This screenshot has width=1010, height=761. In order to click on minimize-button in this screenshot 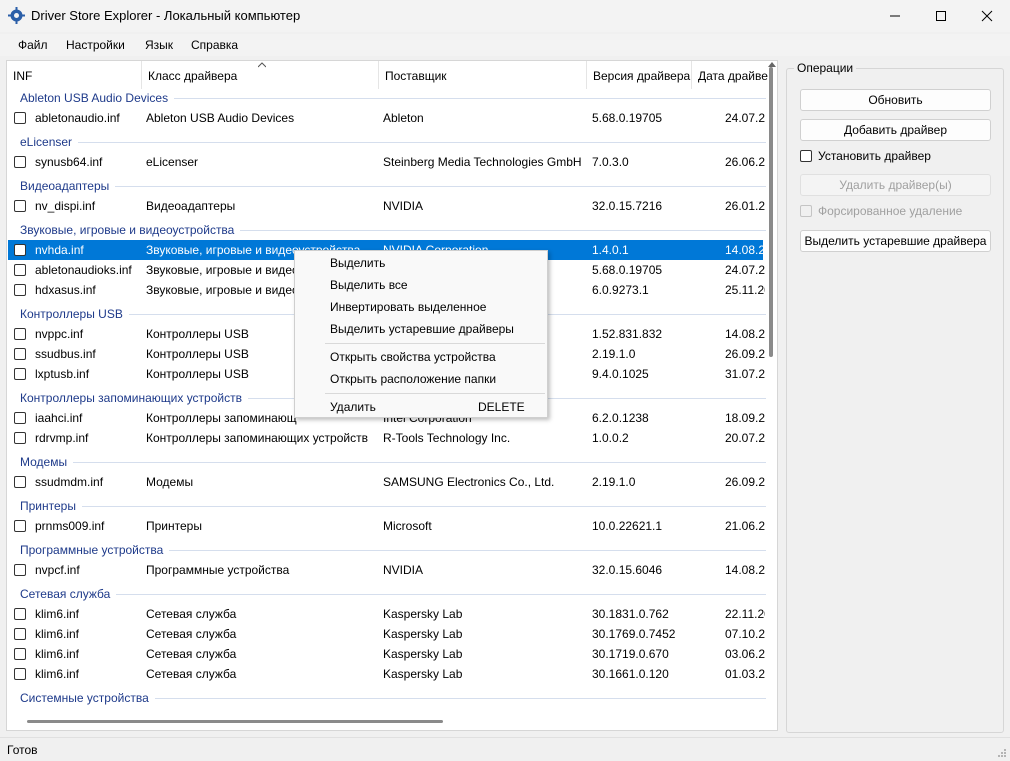, I will do `click(895, 16)`.